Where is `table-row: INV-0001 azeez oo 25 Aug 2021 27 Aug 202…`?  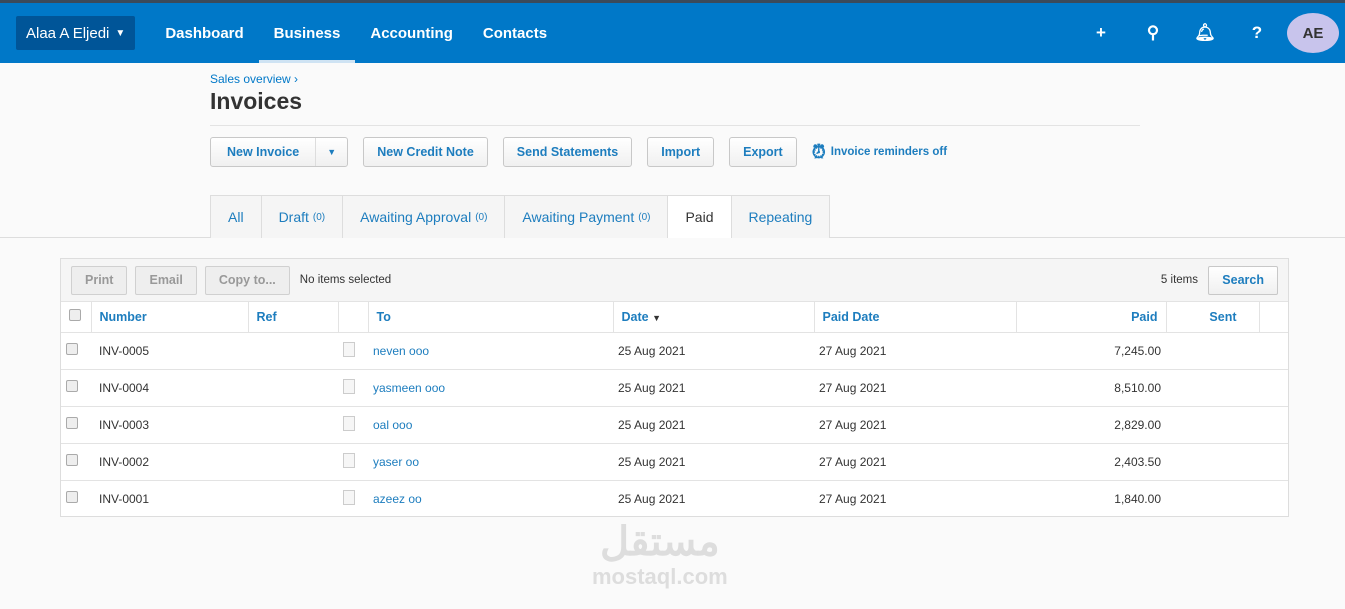 table-row: INV-0001 azeez oo 25 Aug 2021 27 Aug 202… is located at coordinates (674, 498).